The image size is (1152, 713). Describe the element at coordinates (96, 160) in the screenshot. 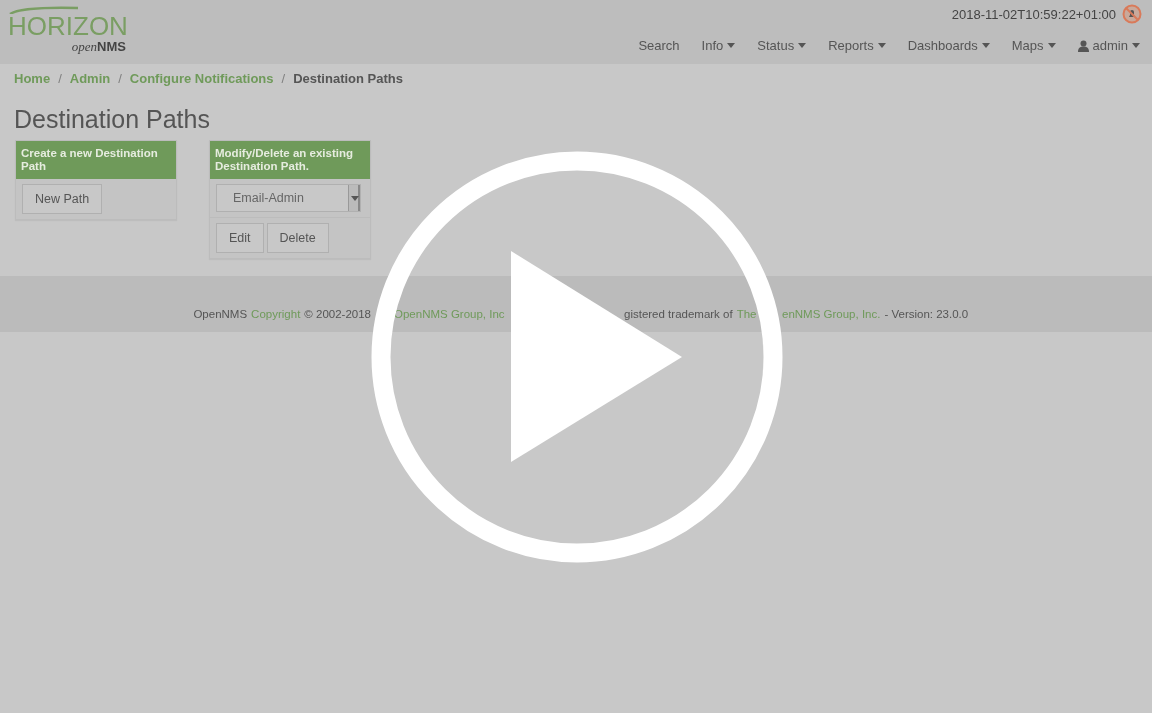

I see `panel-heading: Create a new Destination Path` at that location.